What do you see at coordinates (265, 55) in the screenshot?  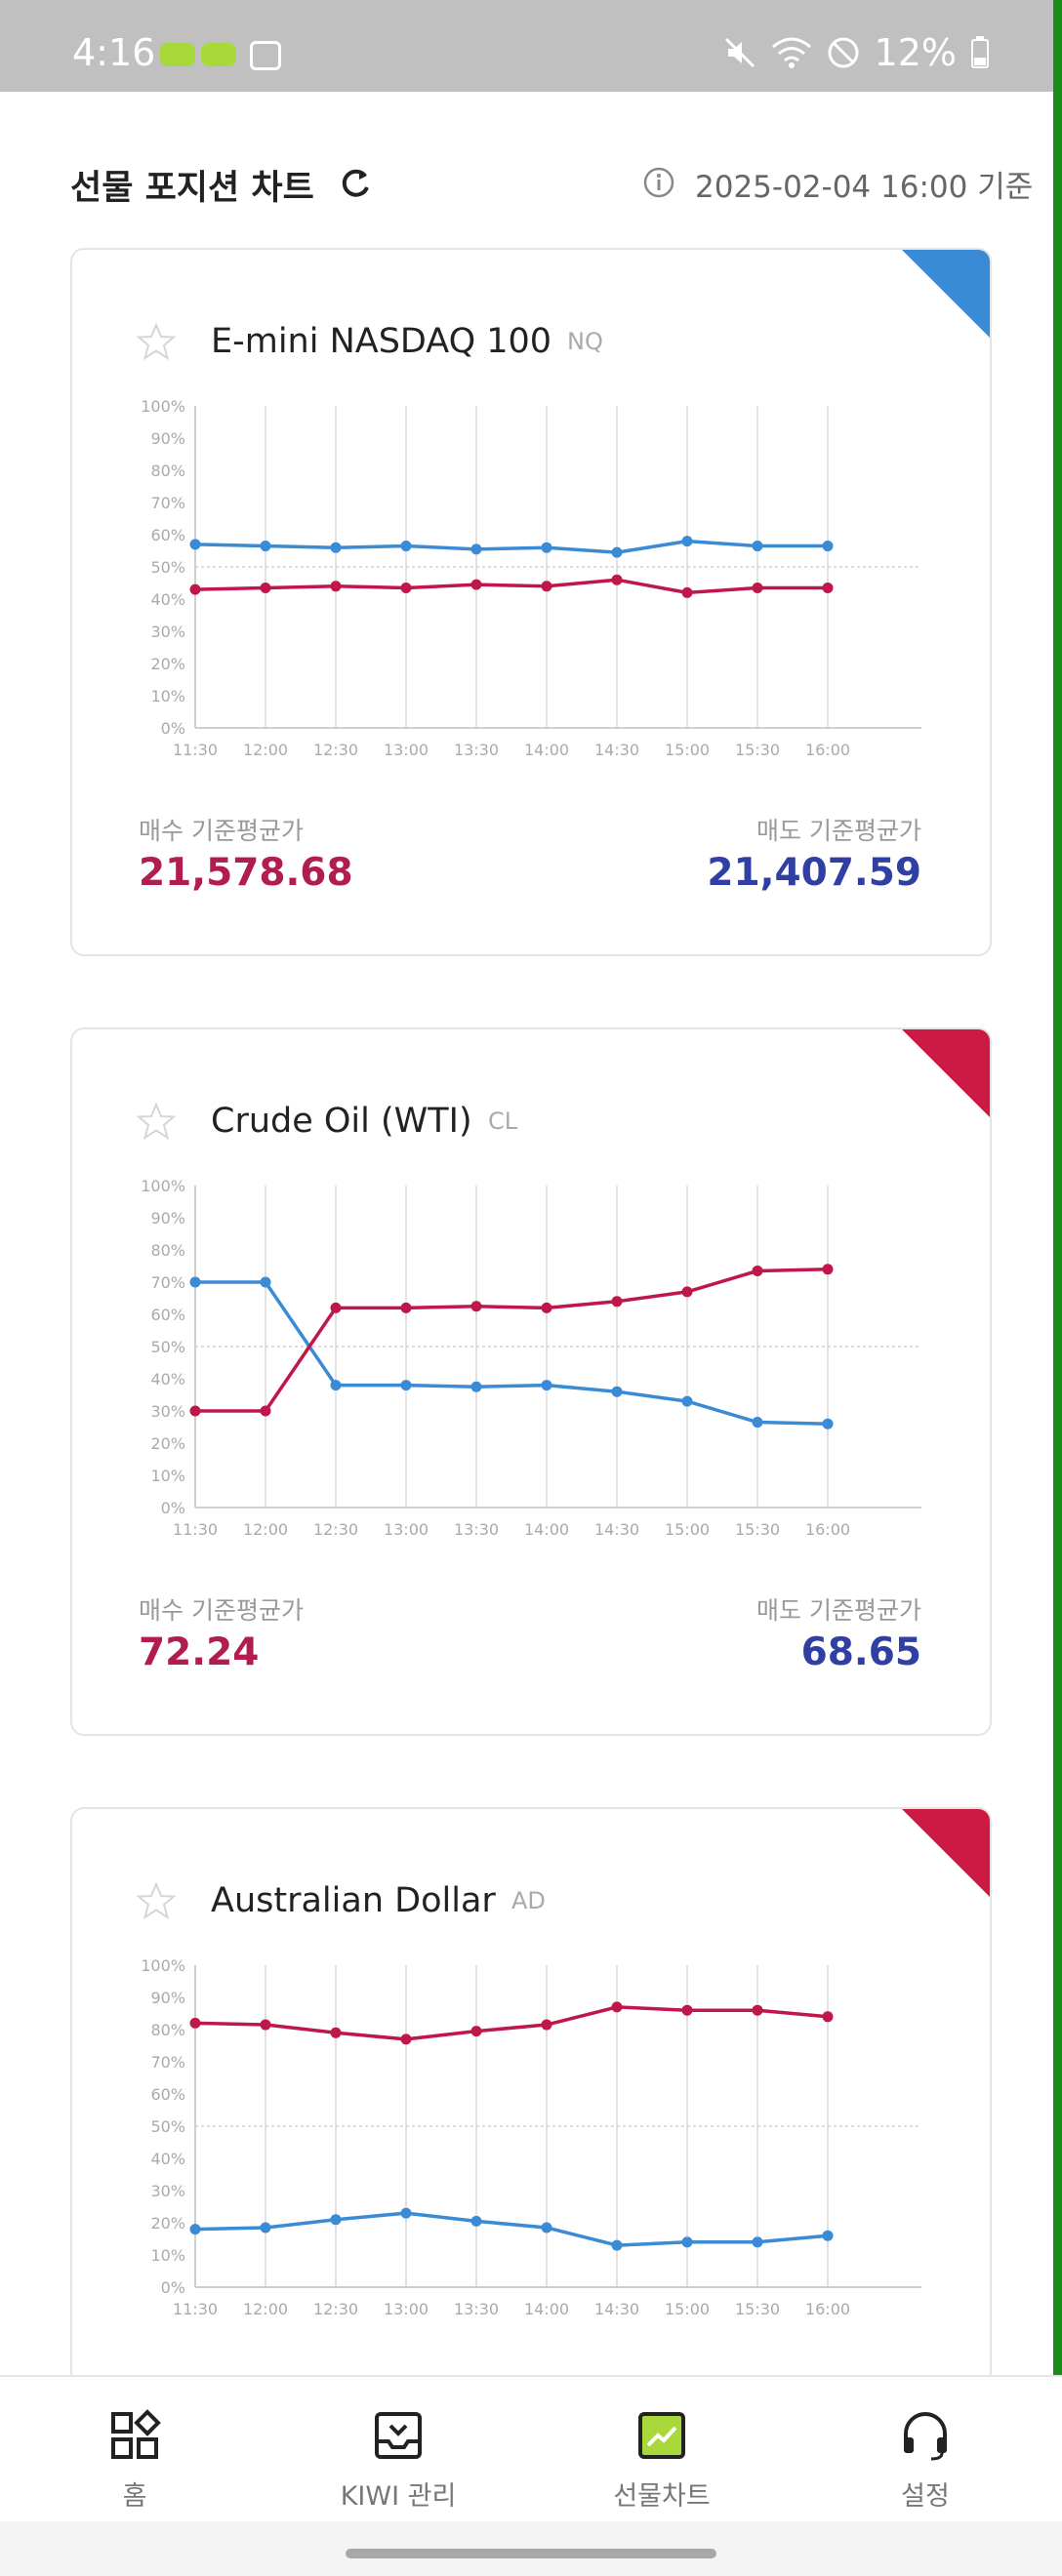 I see `screenshot-icon` at bounding box center [265, 55].